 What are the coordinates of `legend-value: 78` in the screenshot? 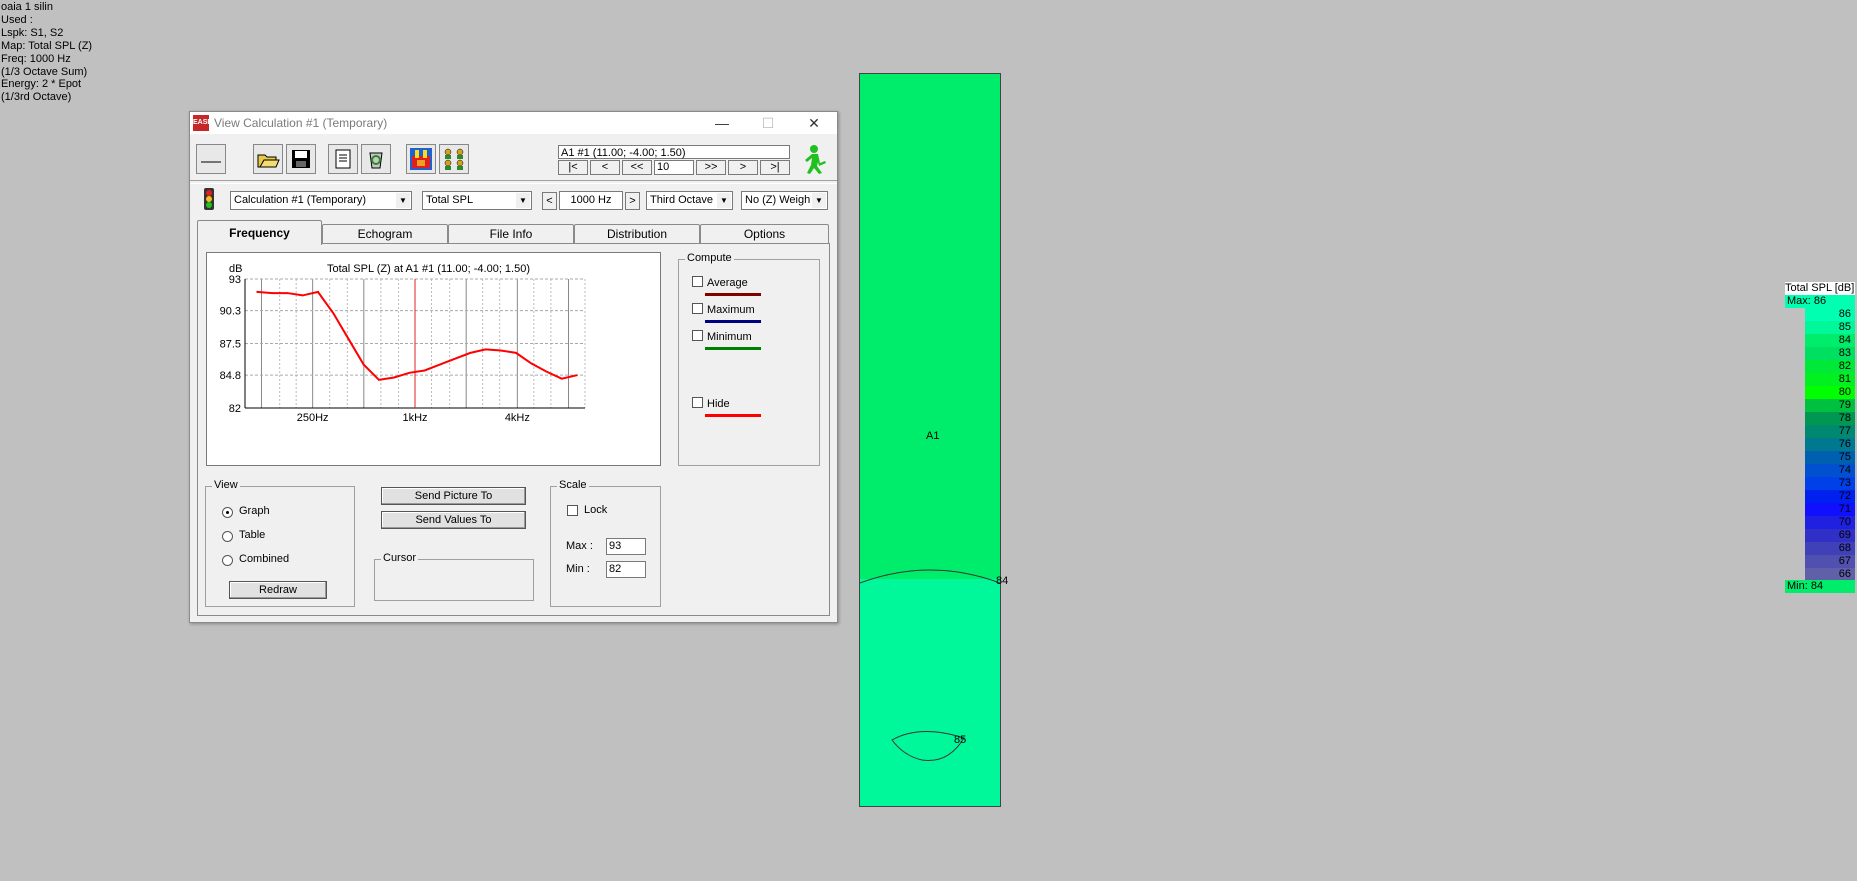 It's located at (1844, 418).